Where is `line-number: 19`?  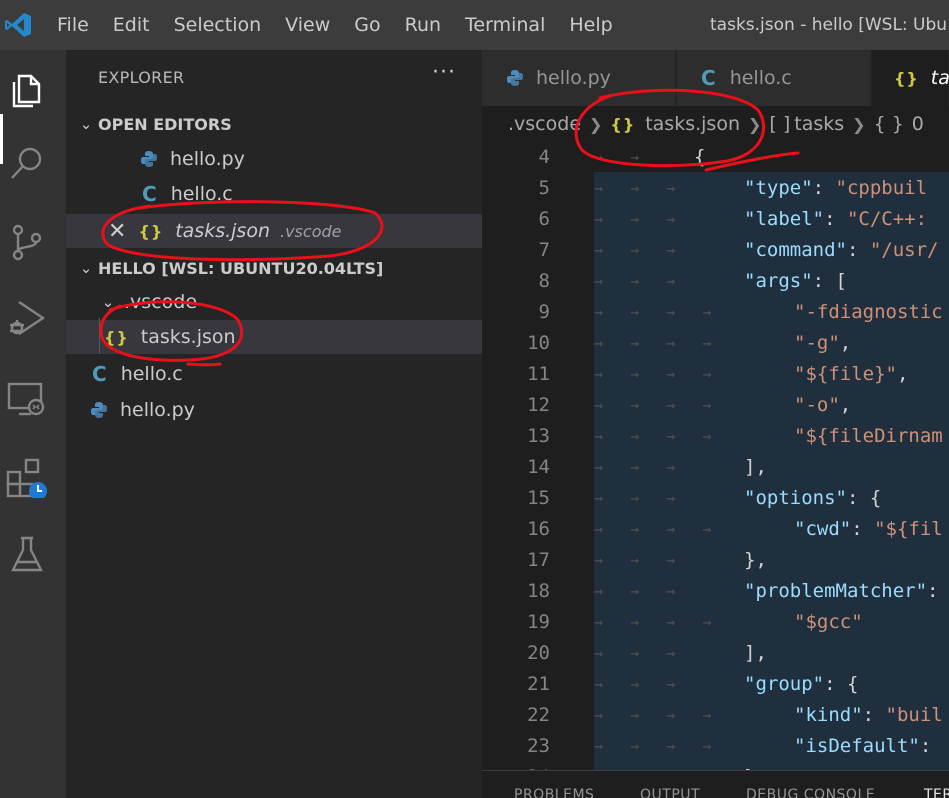 line-number: 19 is located at coordinates (538, 622).